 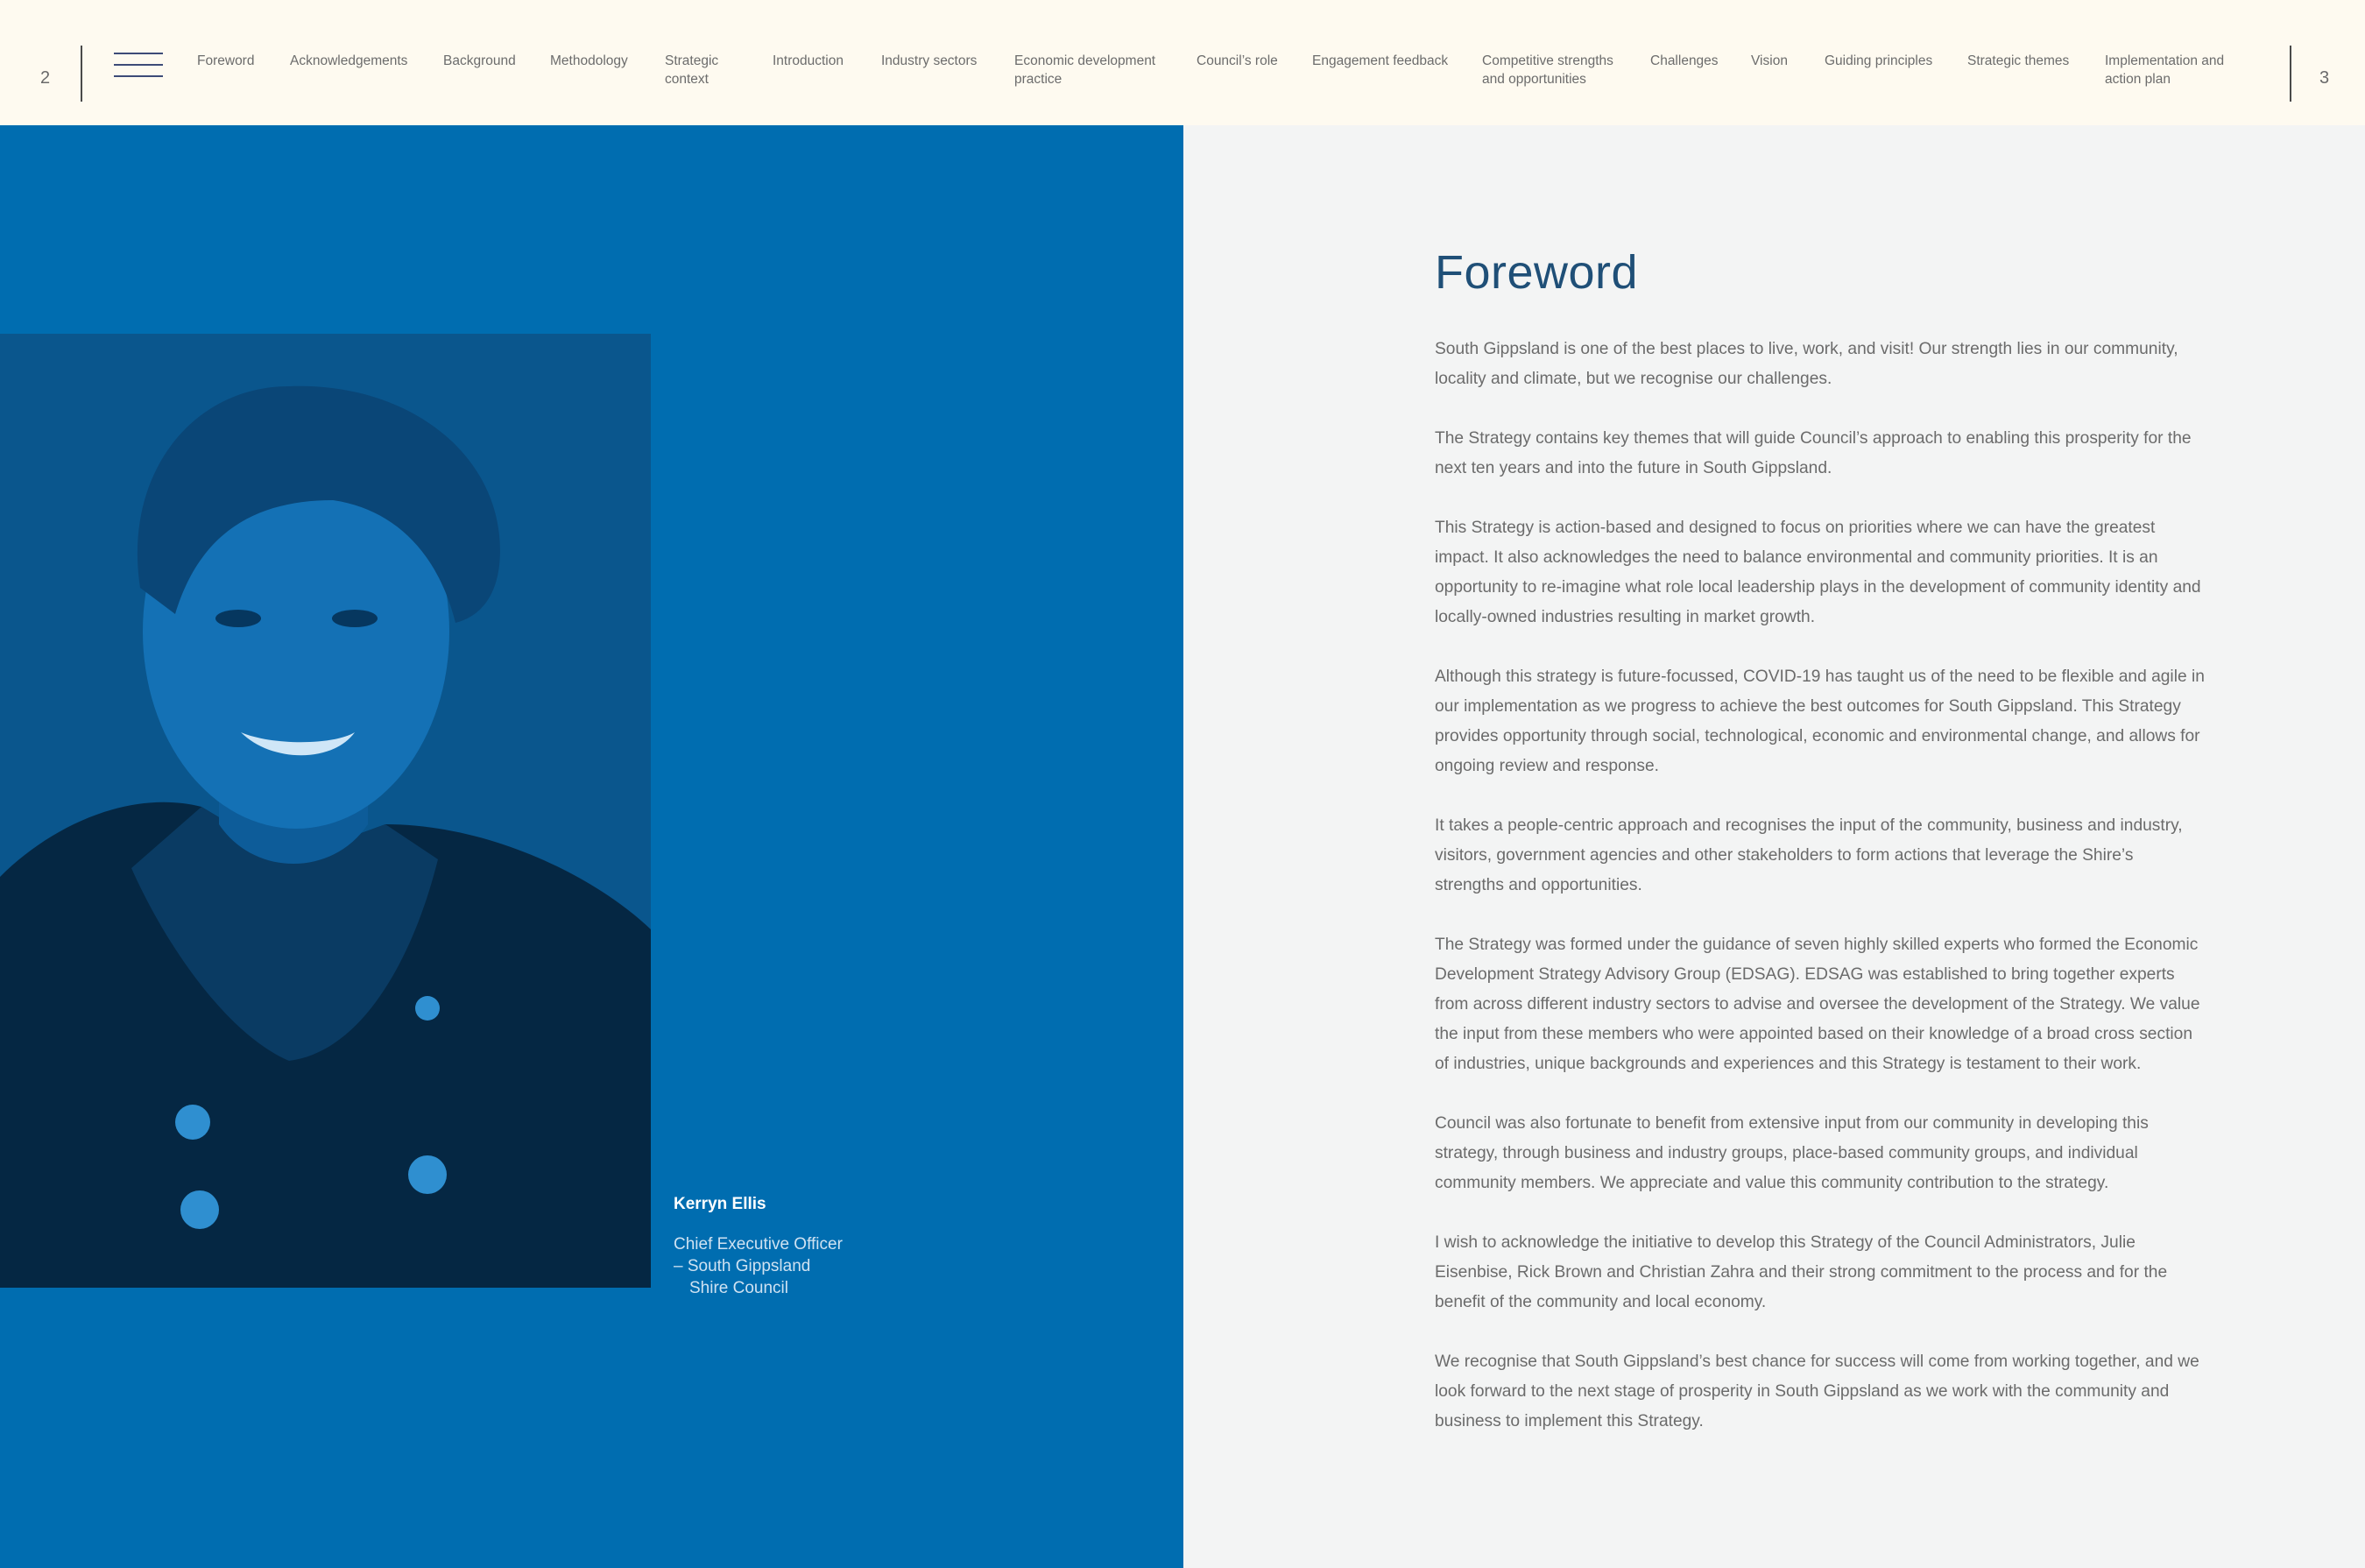 What do you see at coordinates (742, 1266) in the screenshot?
I see `role-line-2: – South Gippsland` at bounding box center [742, 1266].